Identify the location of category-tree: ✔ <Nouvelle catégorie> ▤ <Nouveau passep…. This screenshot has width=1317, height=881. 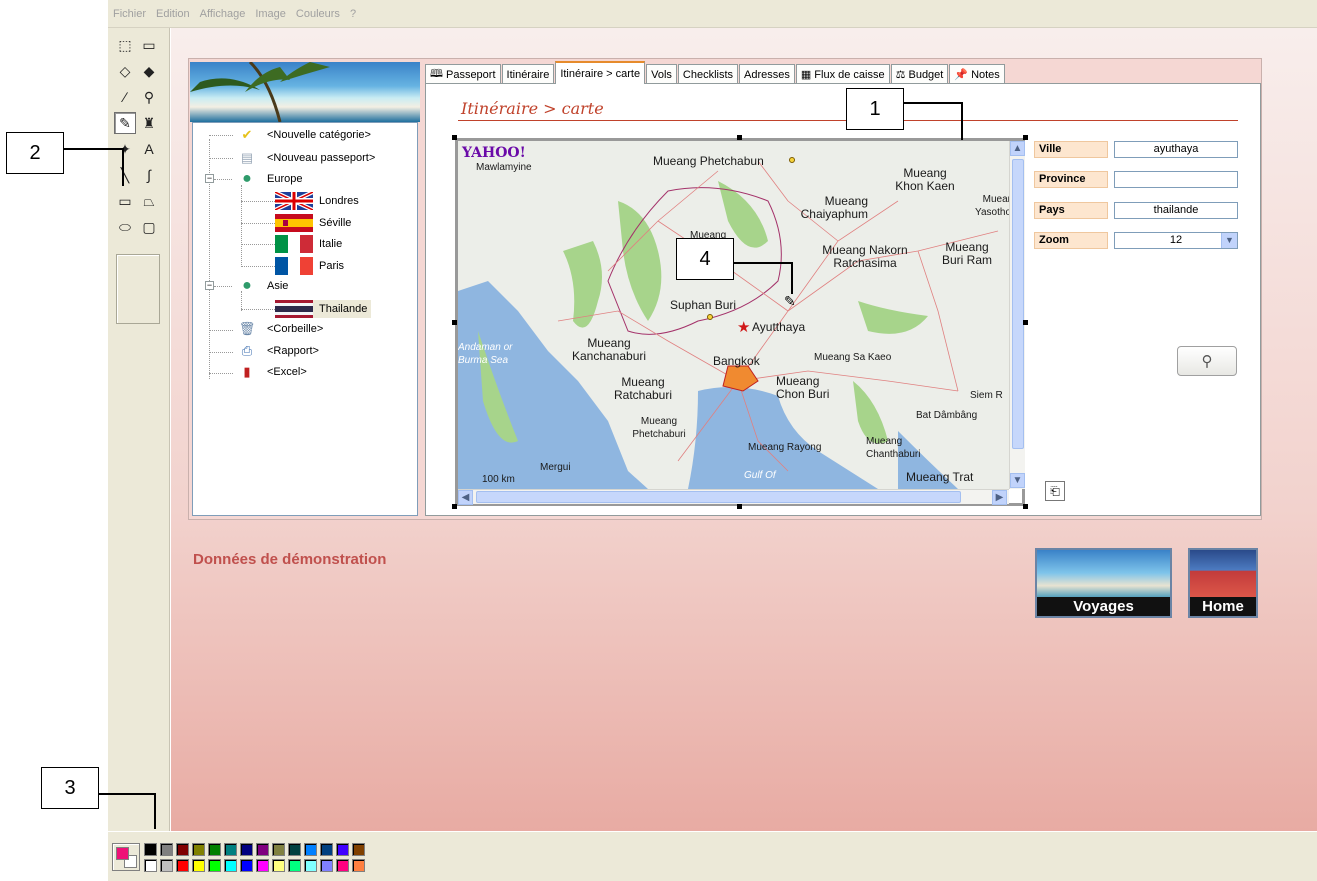
(305, 319).